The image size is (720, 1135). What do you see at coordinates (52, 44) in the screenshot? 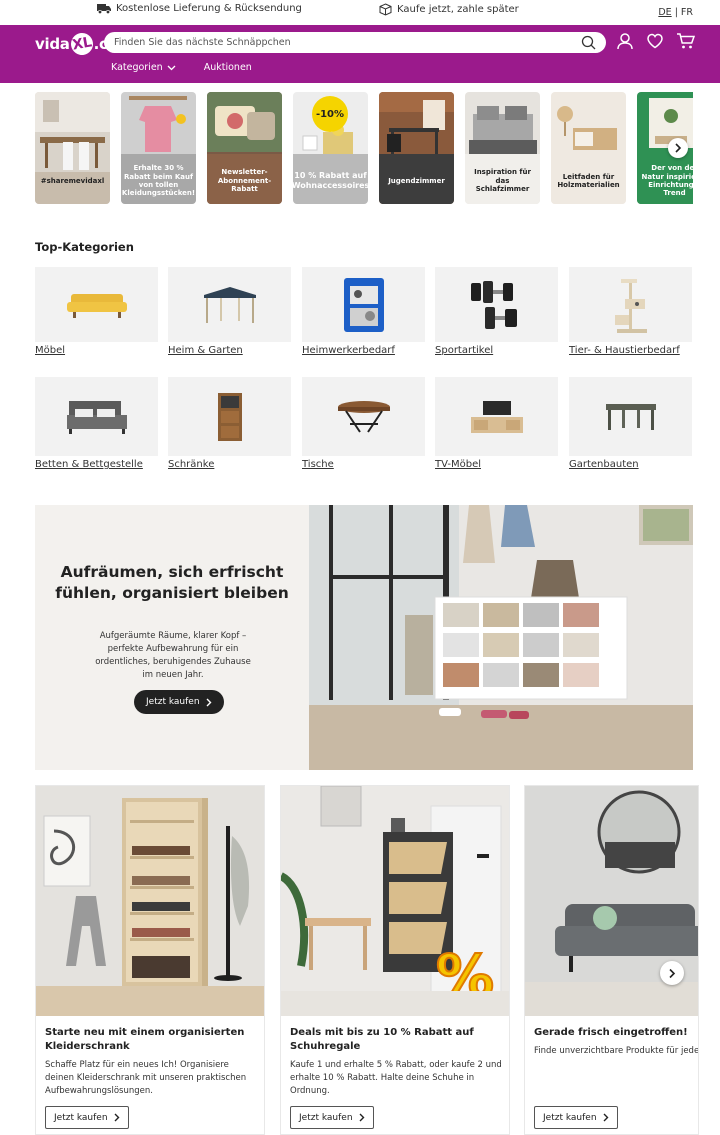
I see `logo-text-1: vida` at bounding box center [52, 44].